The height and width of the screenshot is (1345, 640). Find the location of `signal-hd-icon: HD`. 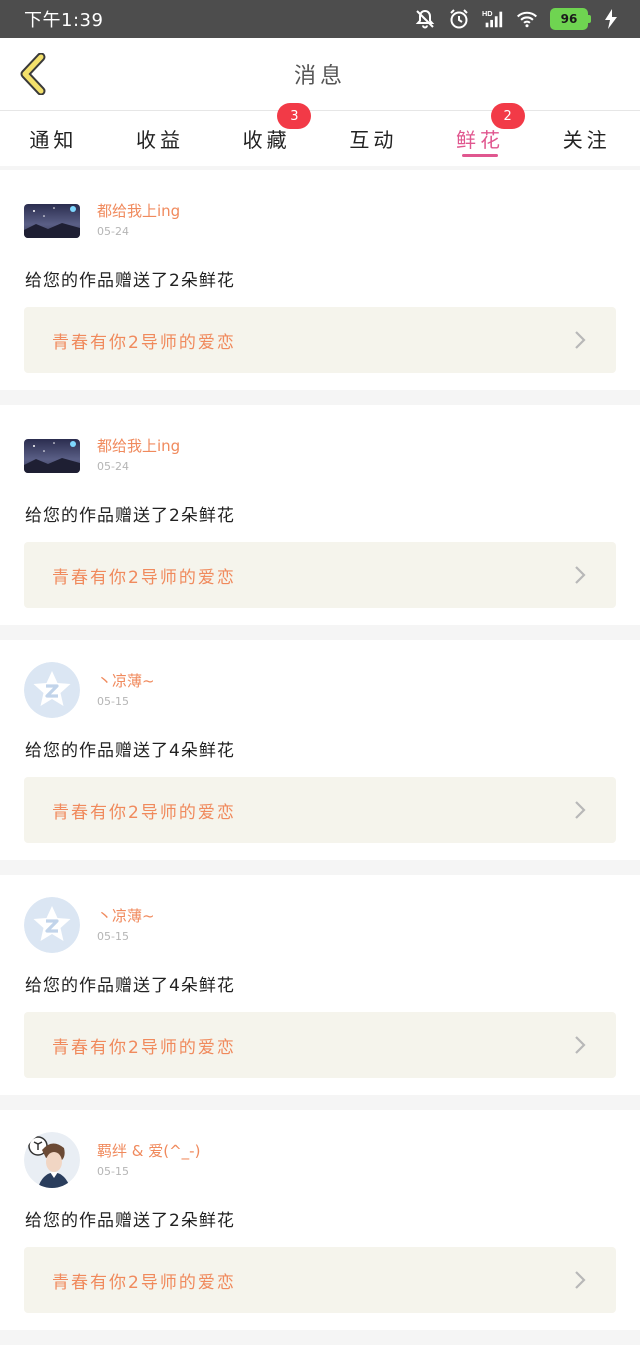

signal-hd-icon: HD is located at coordinates (493, 19).